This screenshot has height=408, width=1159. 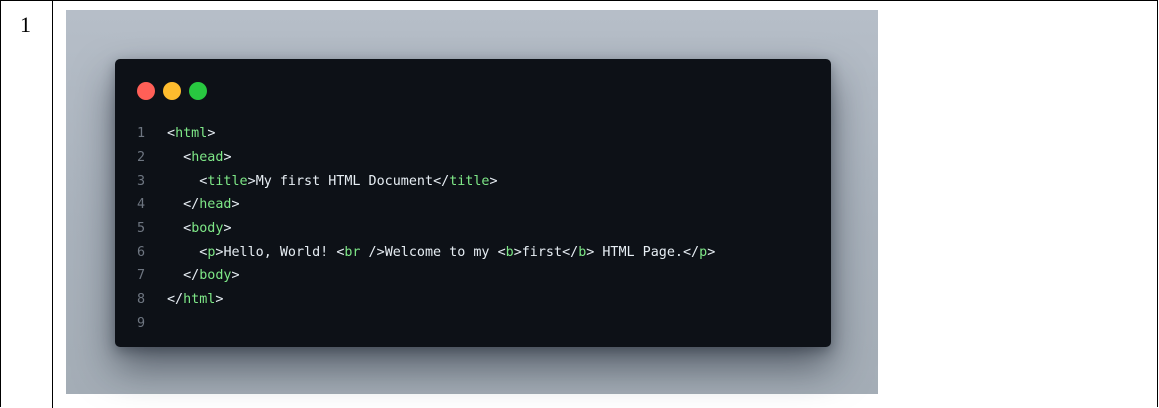 What do you see at coordinates (473, 134) in the screenshot?
I see `code-line: 1 <html>` at bounding box center [473, 134].